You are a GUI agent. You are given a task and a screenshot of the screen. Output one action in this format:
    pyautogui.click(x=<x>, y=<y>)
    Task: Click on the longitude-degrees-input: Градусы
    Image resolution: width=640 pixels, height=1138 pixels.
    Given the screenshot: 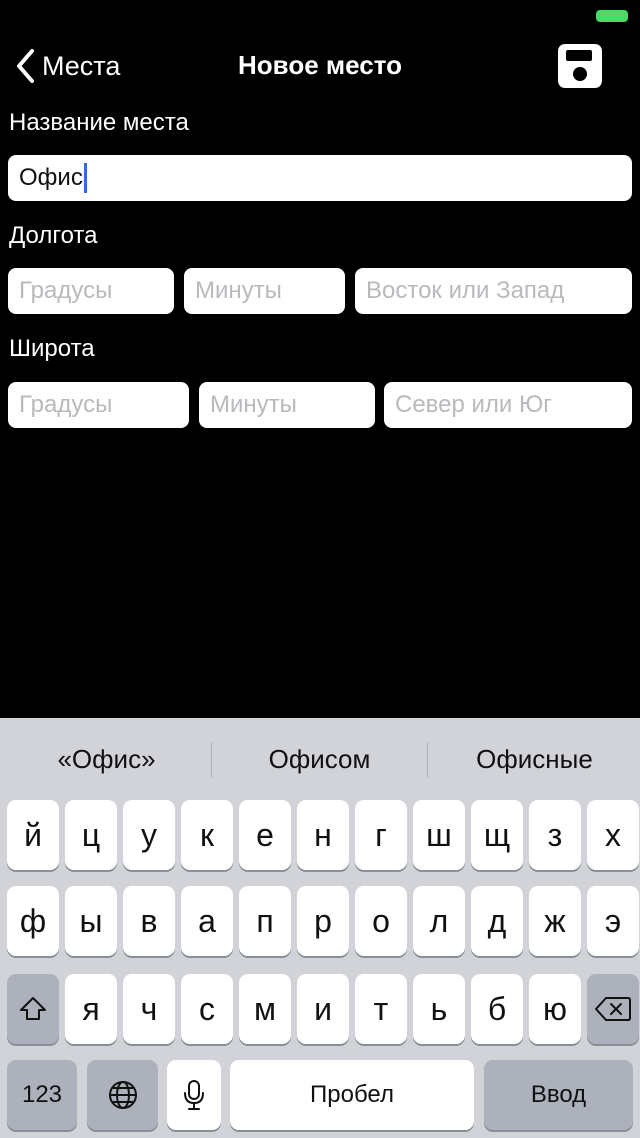 What is the action you would take?
    pyautogui.click(x=91, y=291)
    